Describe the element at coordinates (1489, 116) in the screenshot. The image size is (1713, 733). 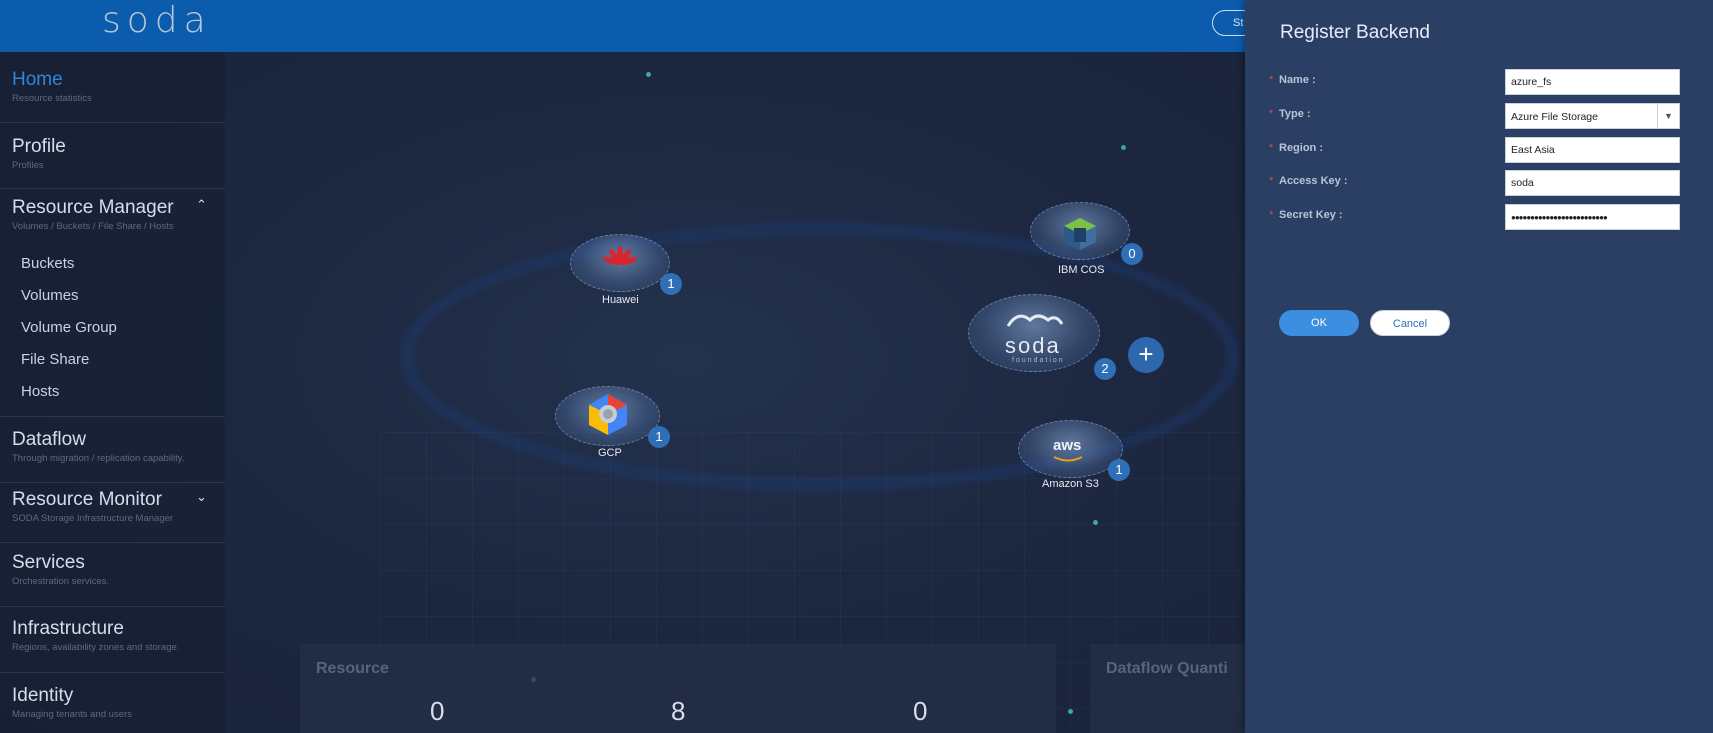
I see `type-row: * Type : Azure File Storage ▼` at that location.